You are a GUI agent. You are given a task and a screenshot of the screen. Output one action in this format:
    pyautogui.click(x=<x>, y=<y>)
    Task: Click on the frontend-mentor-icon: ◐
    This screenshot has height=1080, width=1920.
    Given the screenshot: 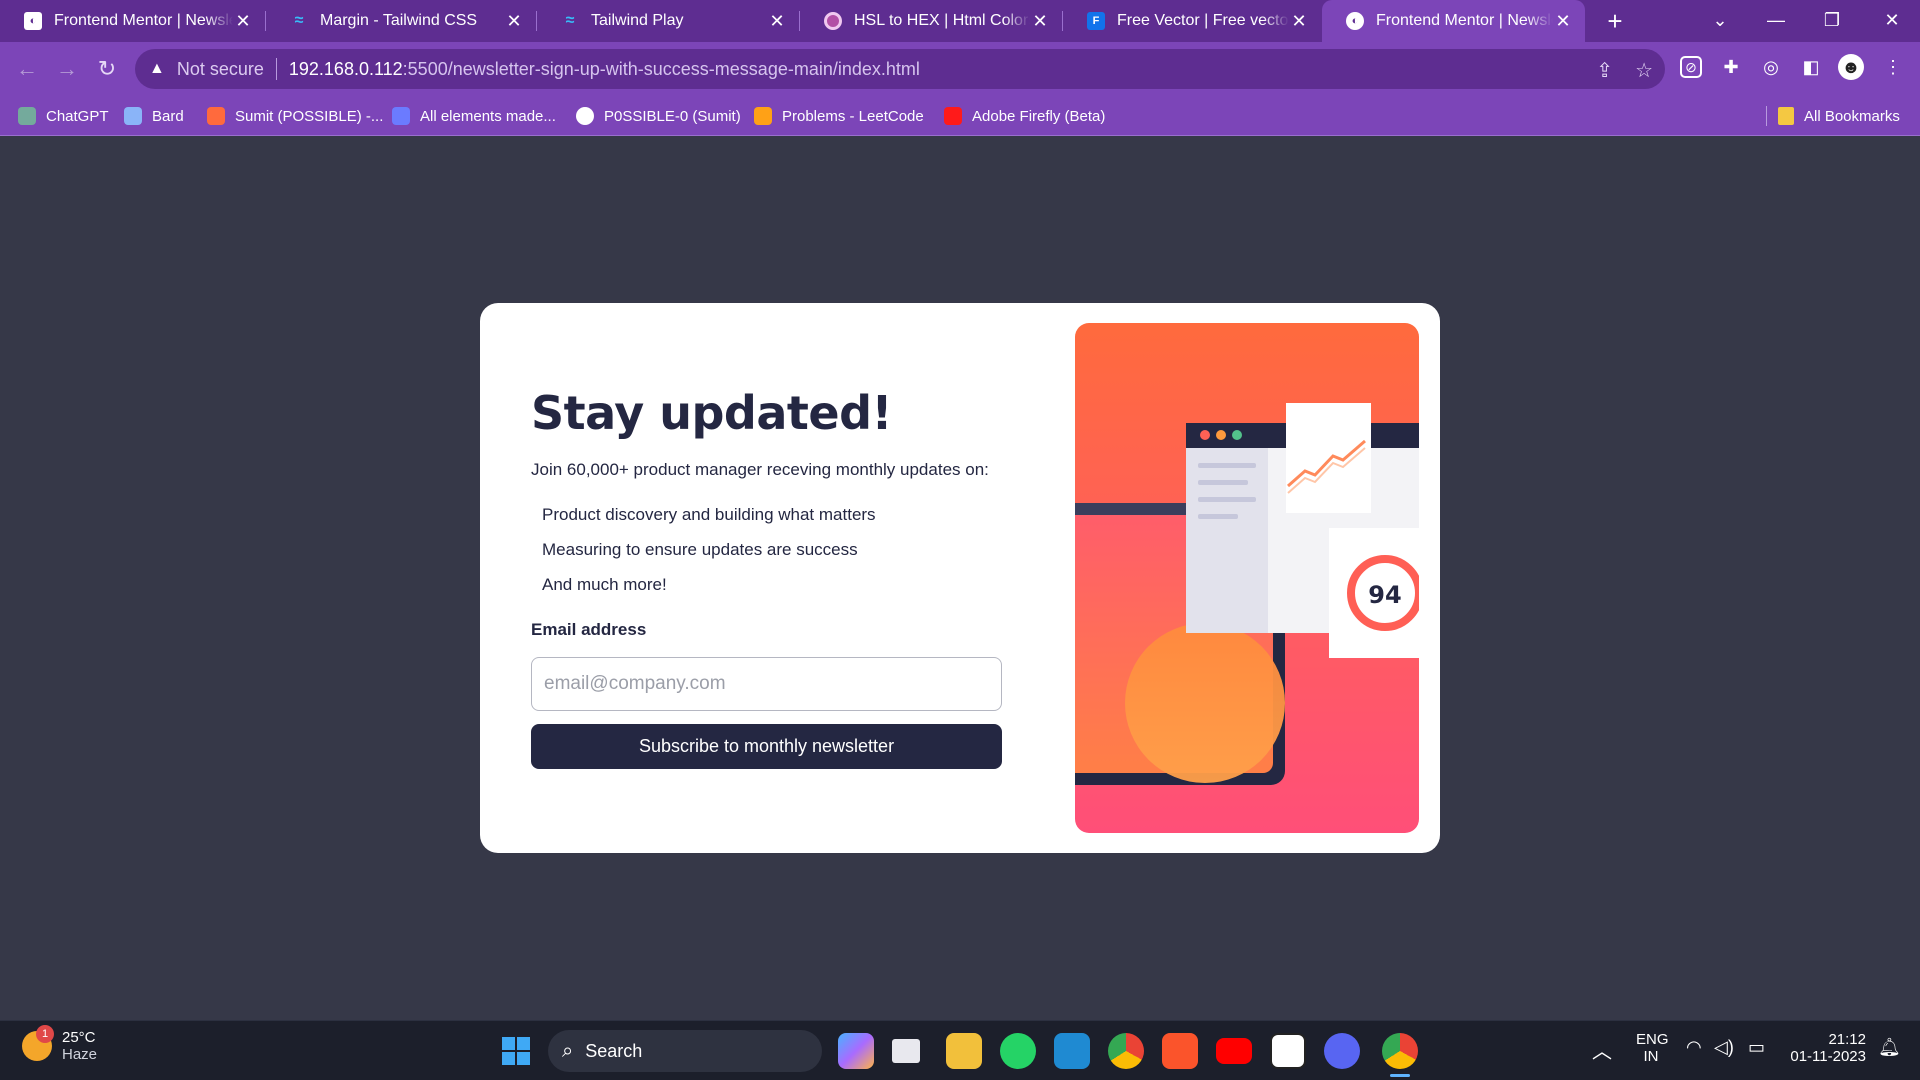 What is the action you would take?
    pyautogui.click(x=33, y=21)
    